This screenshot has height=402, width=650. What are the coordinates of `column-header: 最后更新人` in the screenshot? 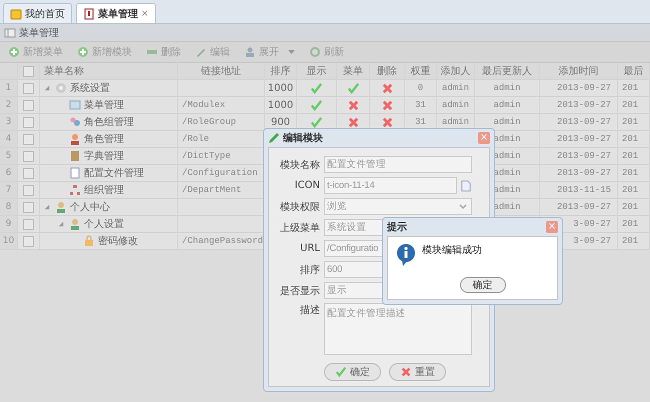 It's located at (507, 71).